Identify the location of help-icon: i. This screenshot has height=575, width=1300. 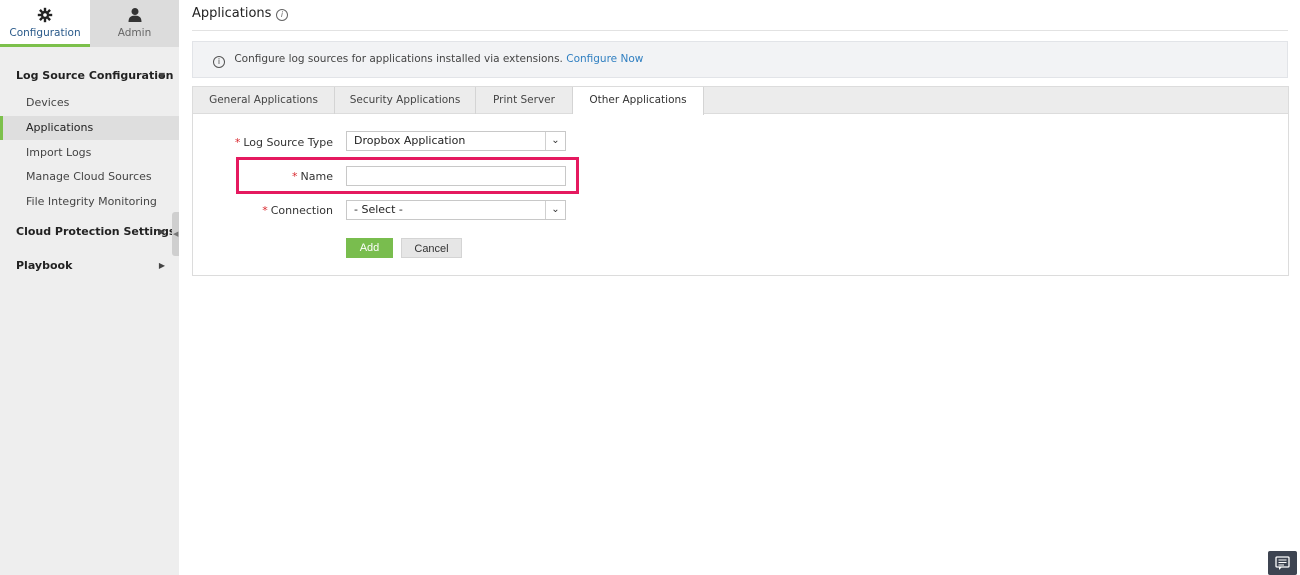
(282, 15).